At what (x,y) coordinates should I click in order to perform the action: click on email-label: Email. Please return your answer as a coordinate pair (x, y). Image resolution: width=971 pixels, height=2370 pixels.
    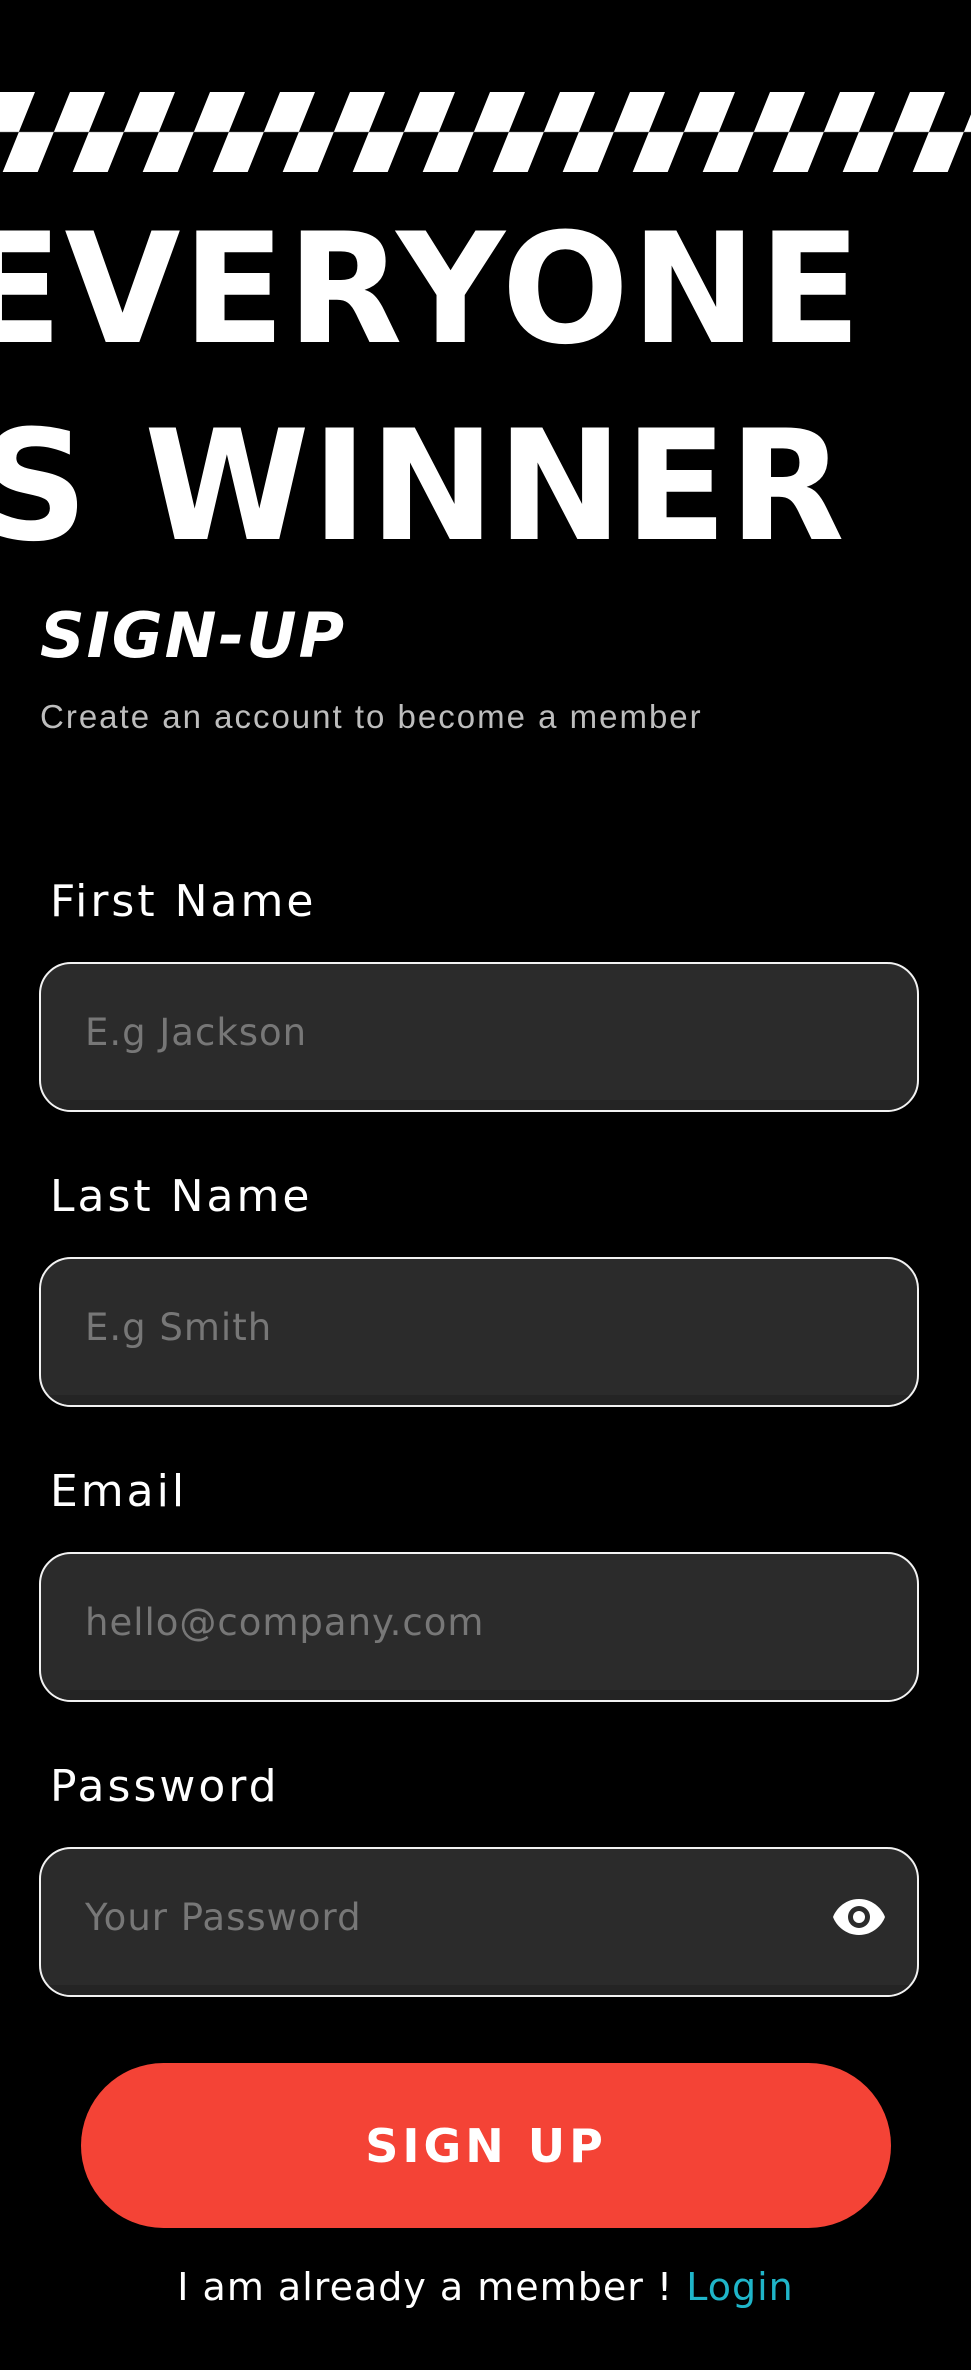
    Looking at the image, I should click on (119, 1491).